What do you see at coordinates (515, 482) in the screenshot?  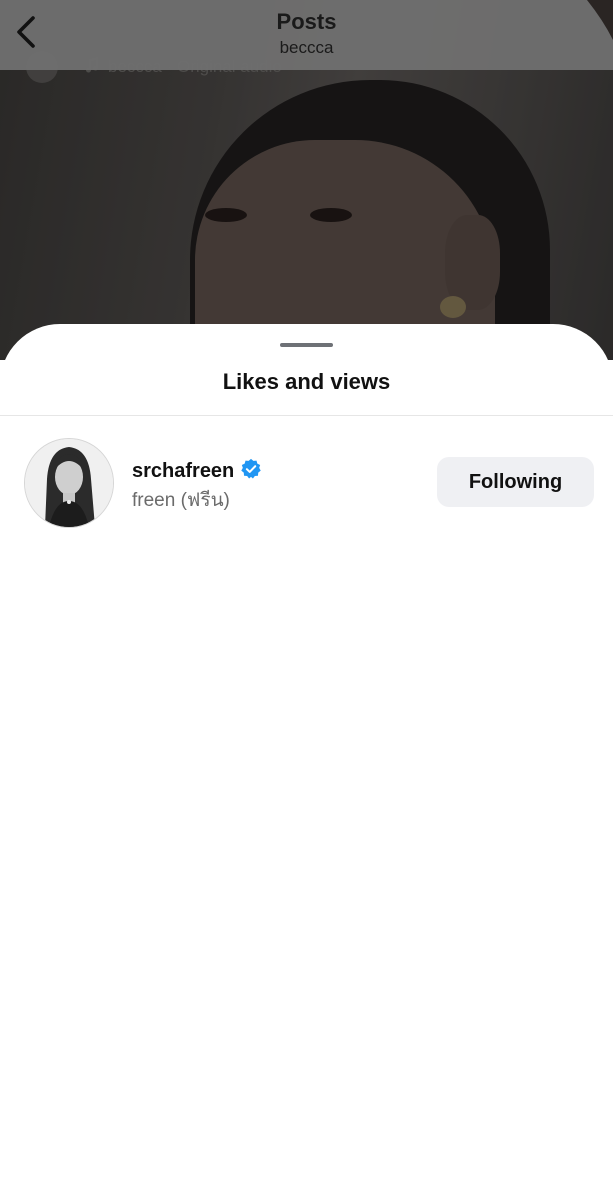 I see `following-button: Following` at bounding box center [515, 482].